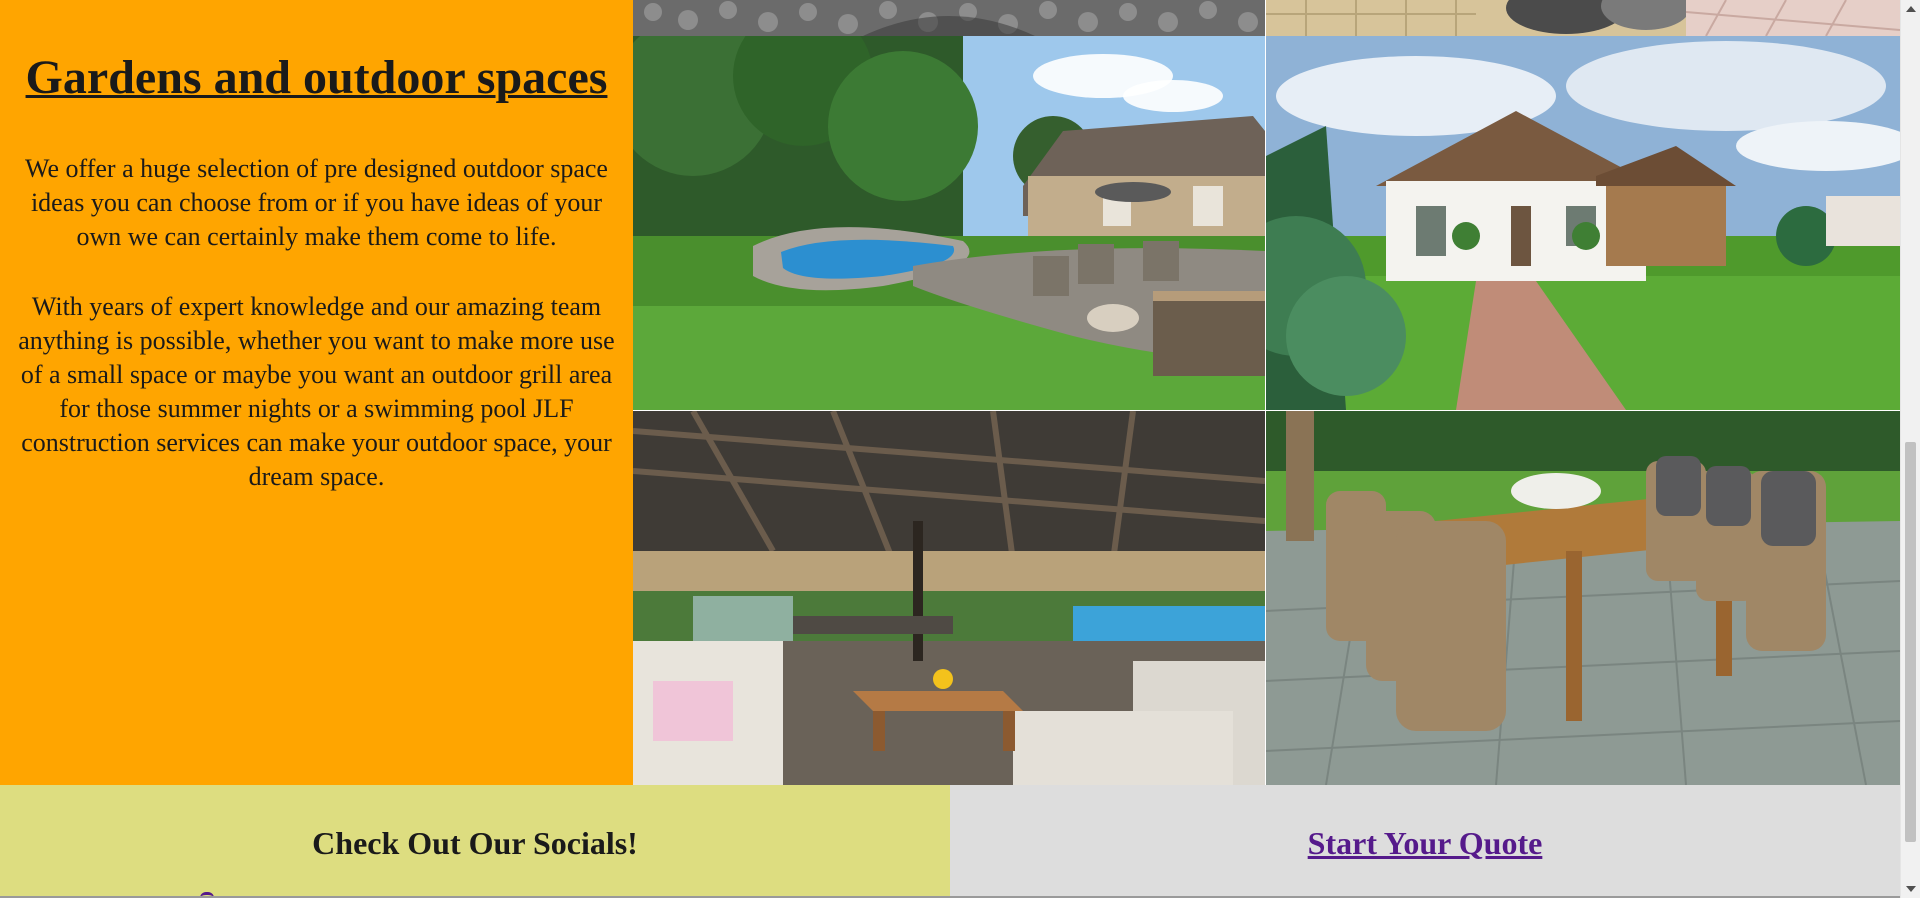 This screenshot has height=898, width=1920. What do you see at coordinates (949, 18) in the screenshot?
I see `cobblestone-photo-strip` at bounding box center [949, 18].